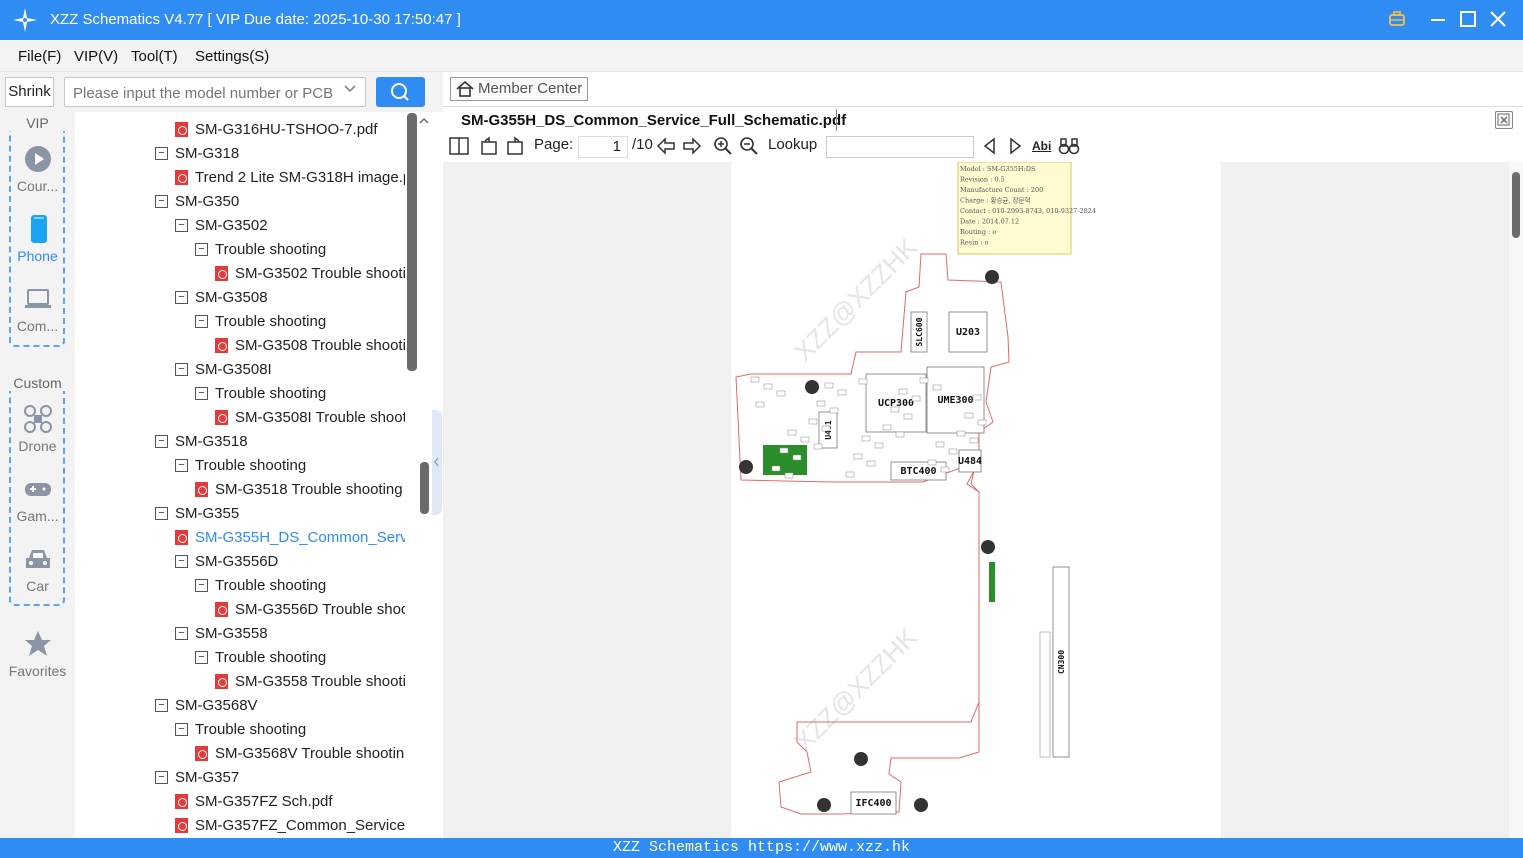 This screenshot has height=858, width=1523. What do you see at coordinates (459, 146) in the screenshot?
I see `two-page-view-icon` at bounding box center [459, 146].